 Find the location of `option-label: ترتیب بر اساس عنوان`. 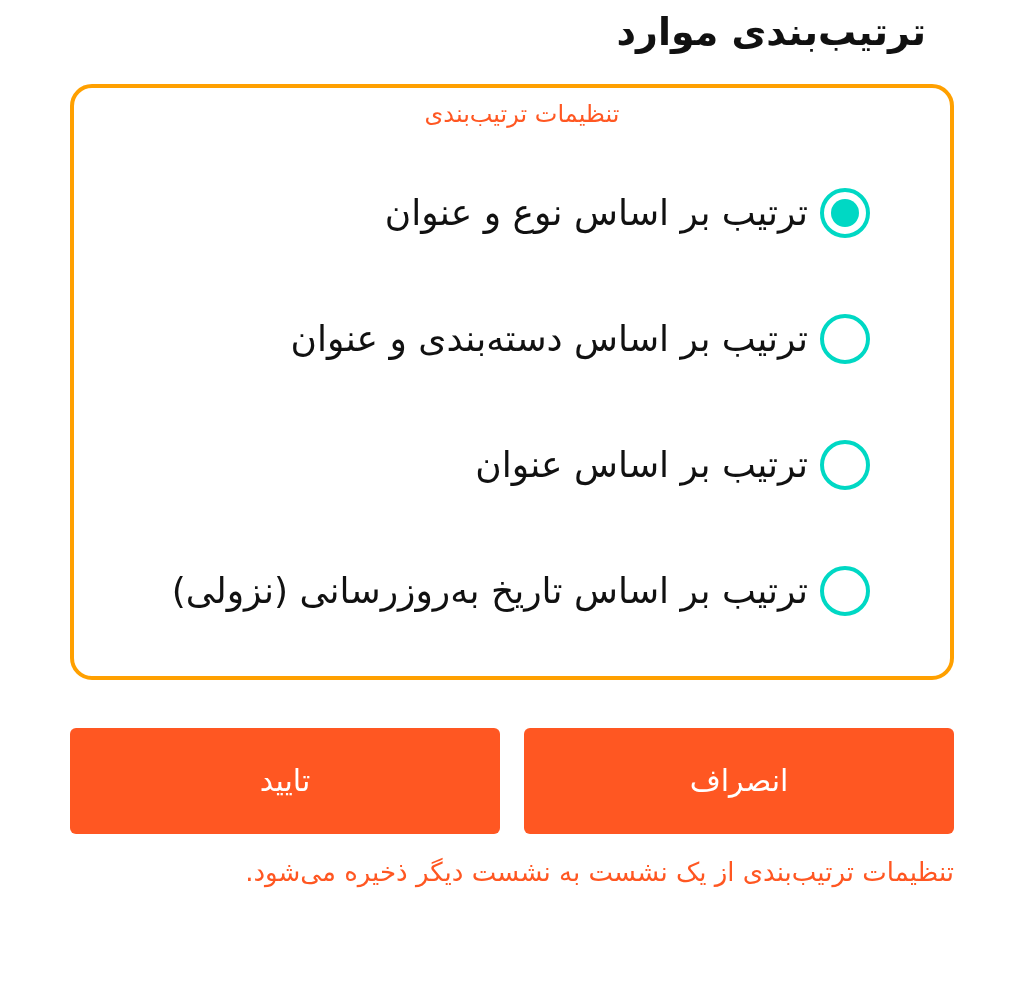

option-label: ترتیب بر اساس عنوان is located at coordinates (641, 465).